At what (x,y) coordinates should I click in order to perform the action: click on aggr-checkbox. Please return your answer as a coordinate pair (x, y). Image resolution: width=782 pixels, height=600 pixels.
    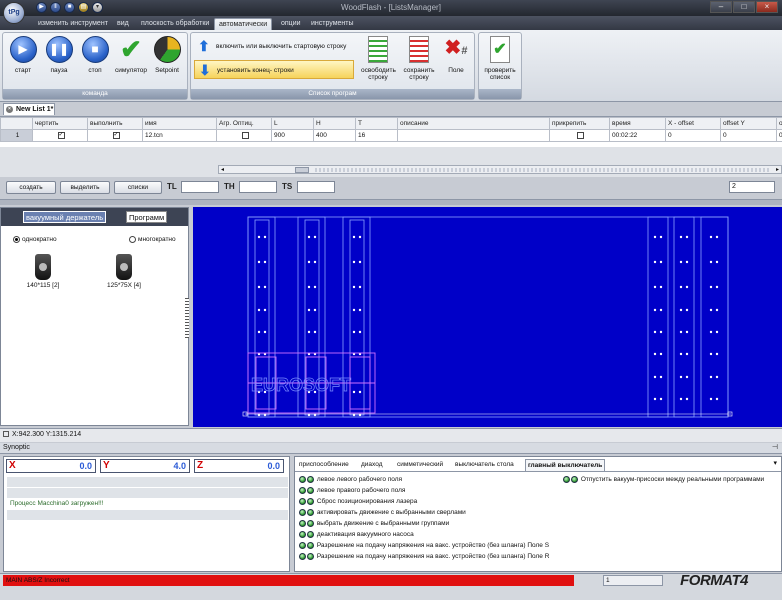
    Looking at the image, I should click on (245, 135).